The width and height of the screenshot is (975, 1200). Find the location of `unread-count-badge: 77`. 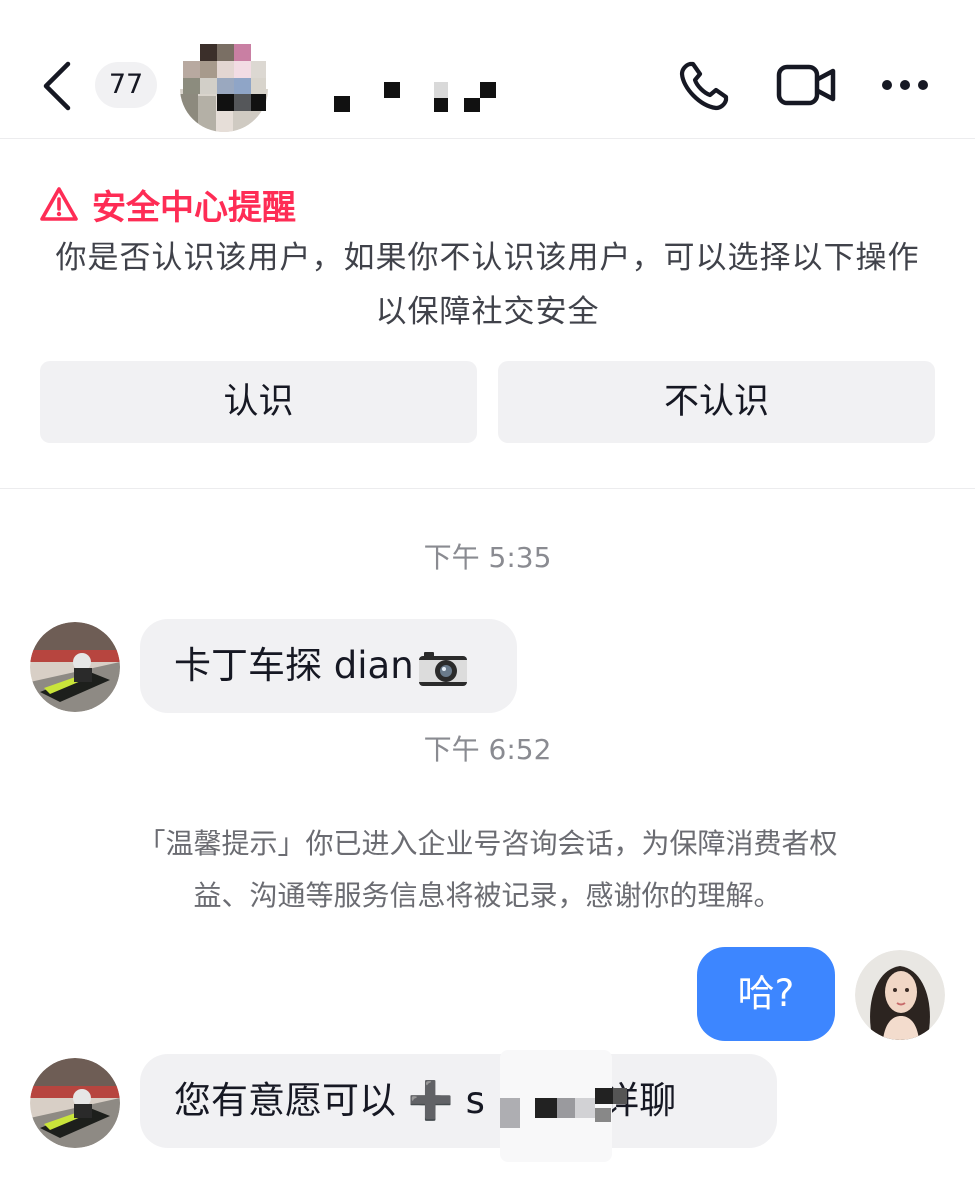

unread-count-badge: 77 is located at coordinates (126, 85).